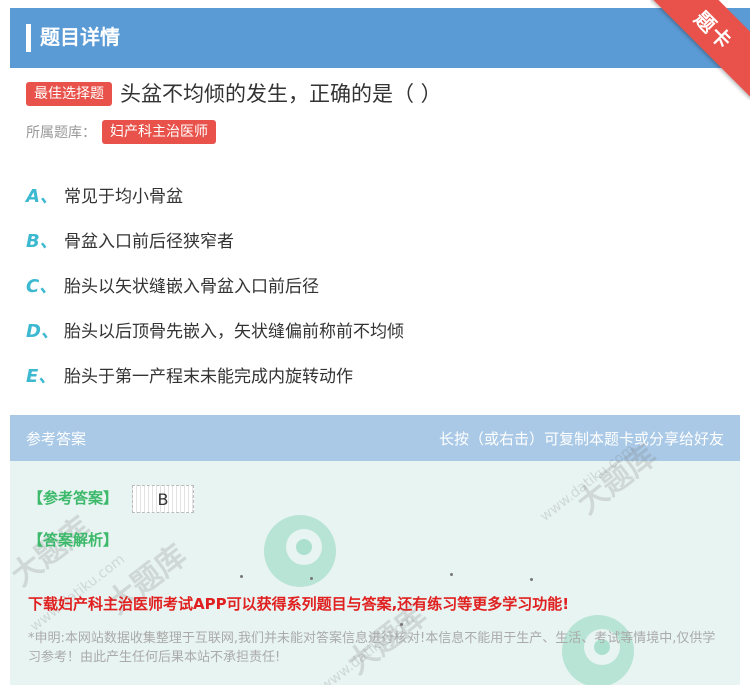  Describe the element at coordinates (61, 133) in the screenshot. I see `question-bank-label: 所属题库：` at that location.